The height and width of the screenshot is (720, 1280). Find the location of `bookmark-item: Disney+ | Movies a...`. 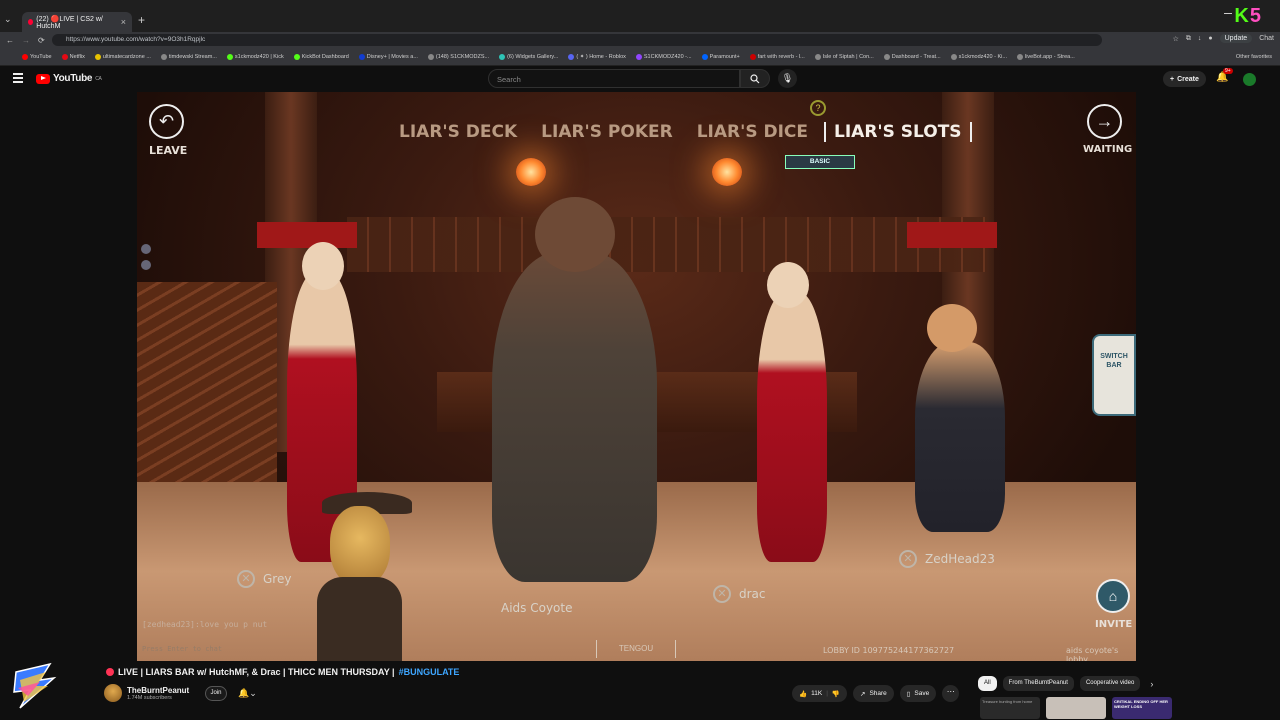

bookmark-item: Disney+ | Movies a... is located at coordinates (388, 56).